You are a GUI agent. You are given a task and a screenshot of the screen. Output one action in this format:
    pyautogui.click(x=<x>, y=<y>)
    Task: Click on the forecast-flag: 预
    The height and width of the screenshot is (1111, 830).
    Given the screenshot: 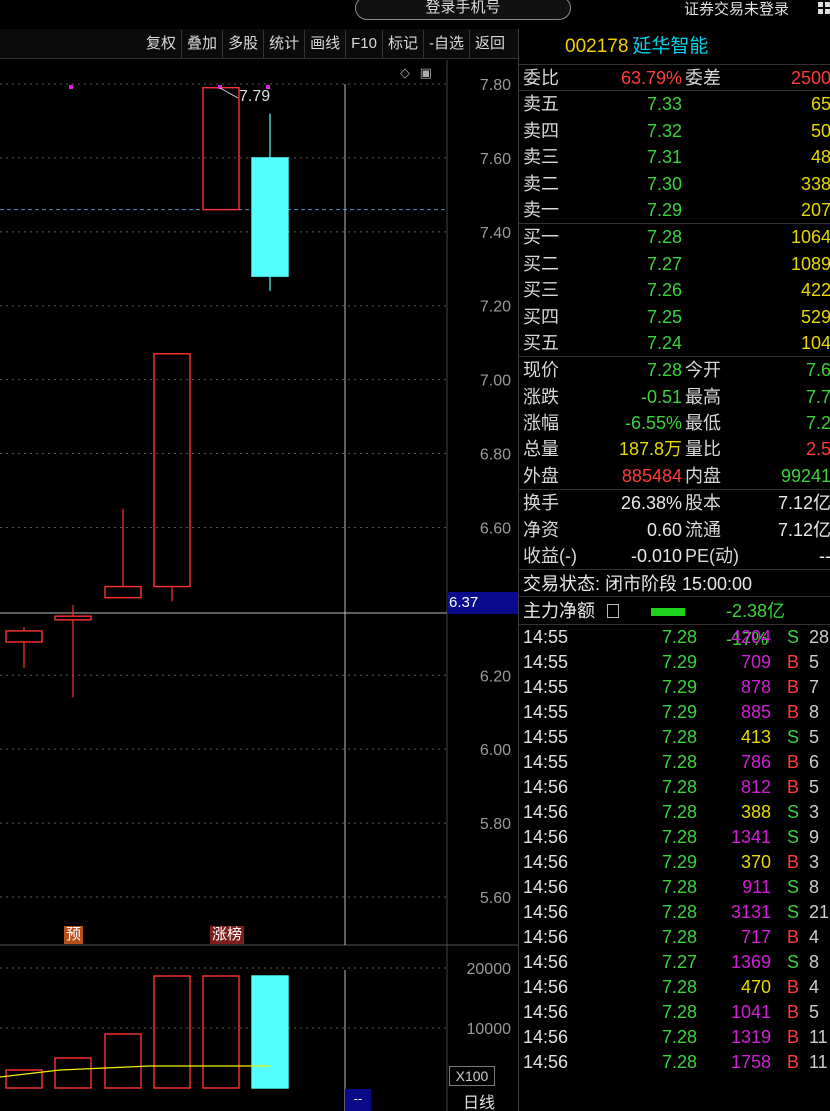 What is the action you would take?
    pyautogui.click(x=74, y=935)
    